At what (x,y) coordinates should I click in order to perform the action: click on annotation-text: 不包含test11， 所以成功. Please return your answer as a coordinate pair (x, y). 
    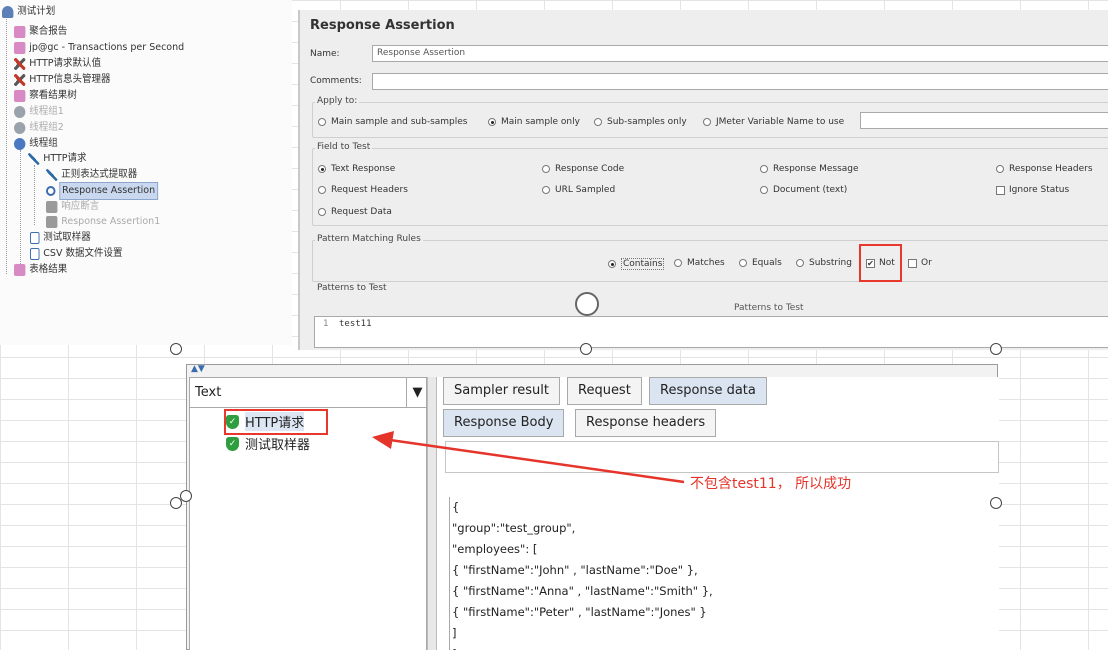
    Looking at the image, I should click on (771, 484).